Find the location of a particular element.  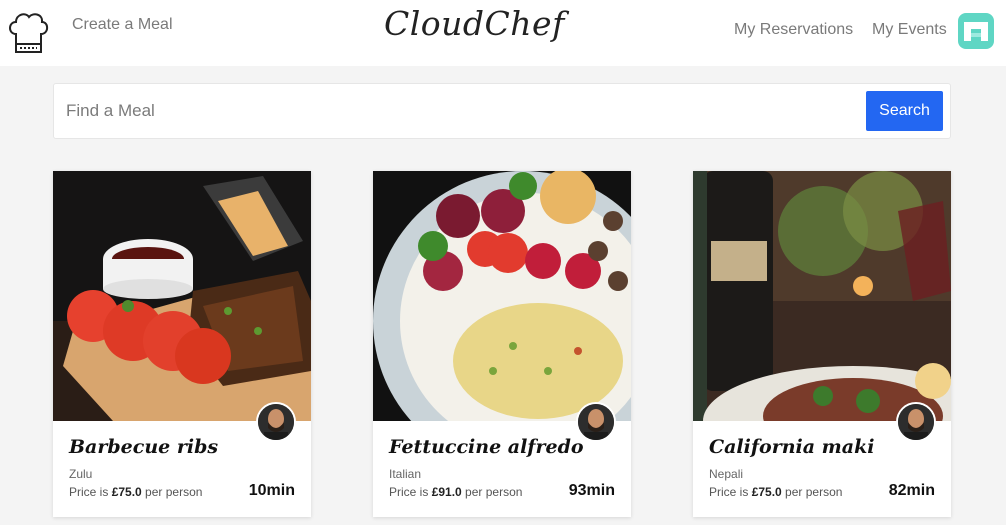

brand-logo: CloudChef is located at coordinates (474, 23).